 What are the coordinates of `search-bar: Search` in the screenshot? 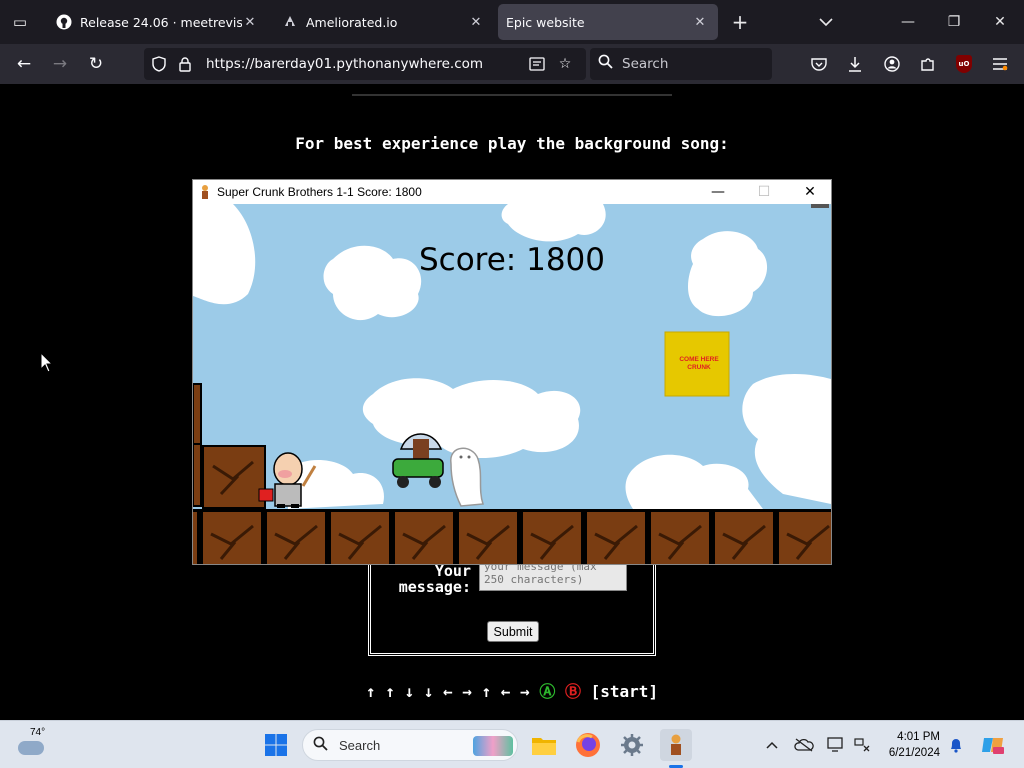 It's located at (681, 64).